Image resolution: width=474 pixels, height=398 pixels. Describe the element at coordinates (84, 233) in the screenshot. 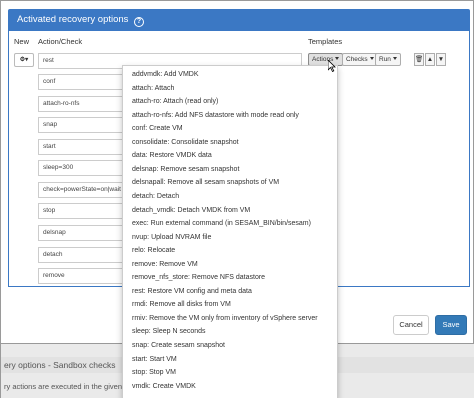

I see `action-input: delsnap` at that location.